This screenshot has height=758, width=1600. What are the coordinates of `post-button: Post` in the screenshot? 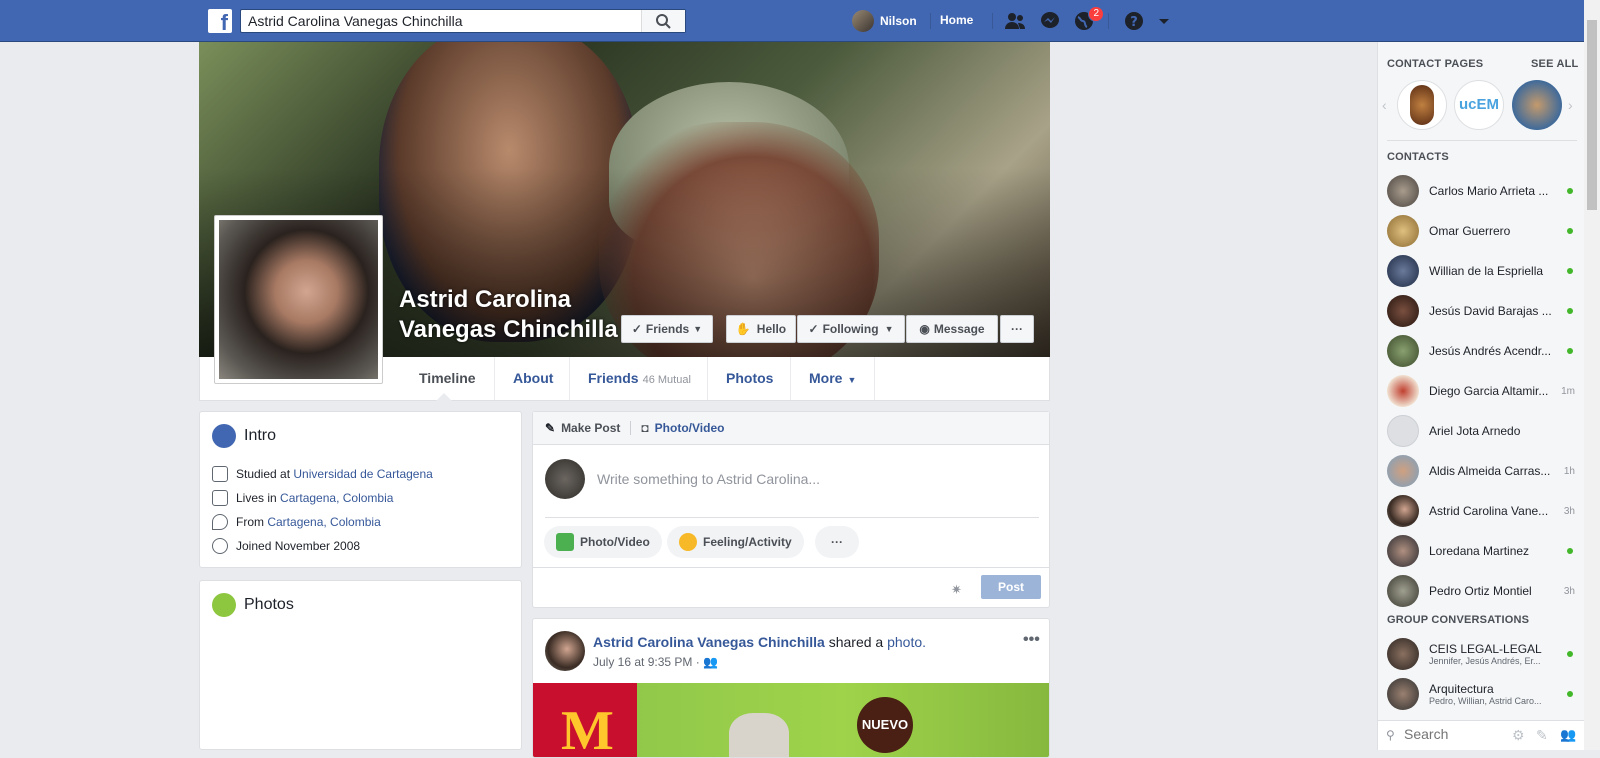 It's located at (1011, 587).